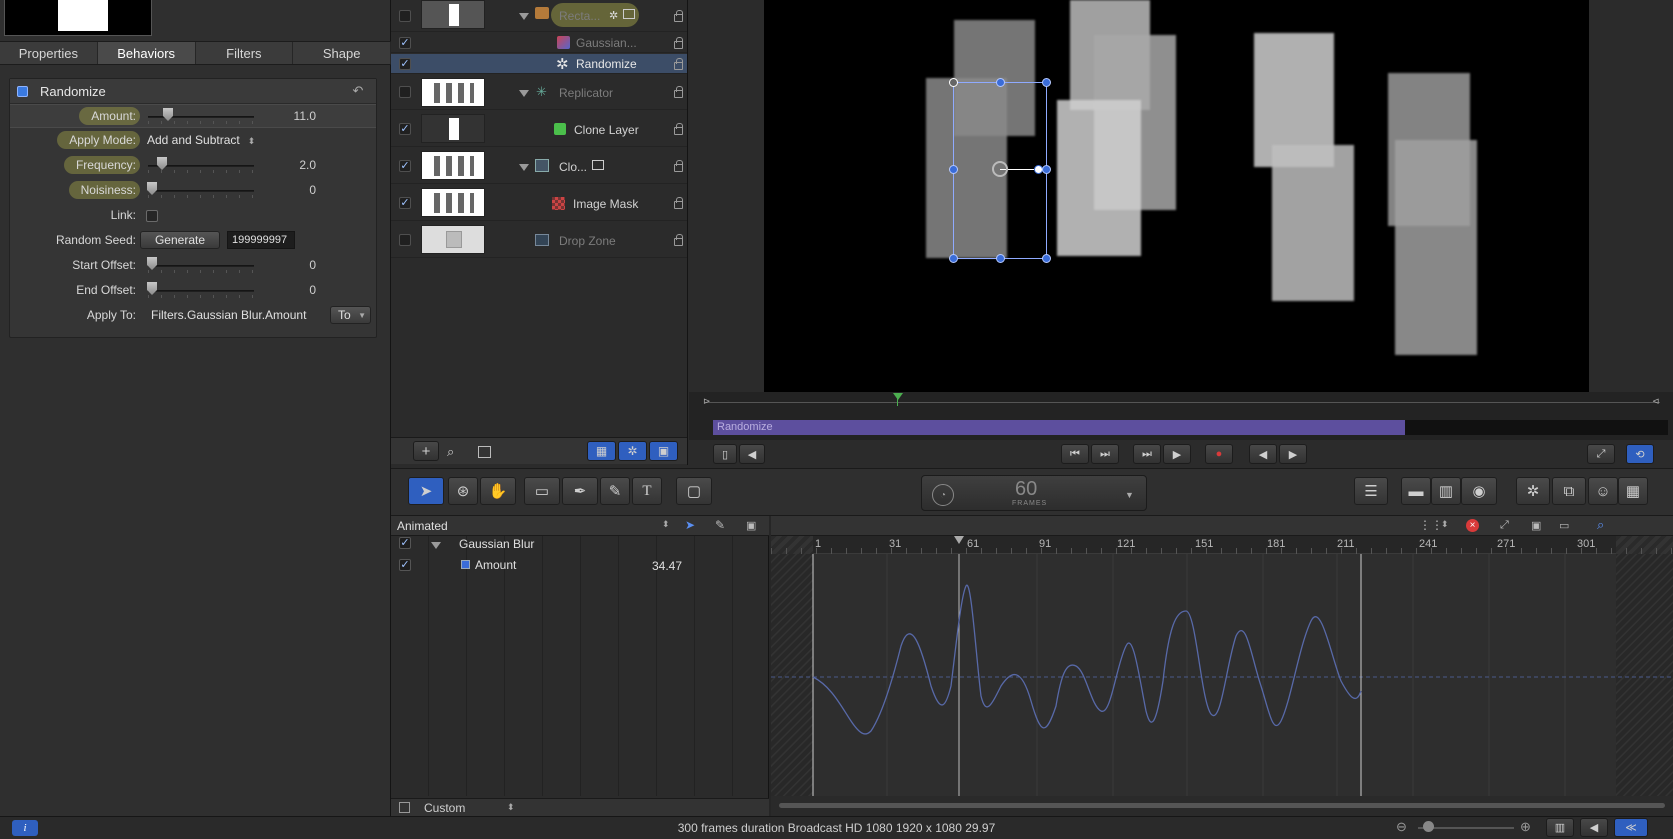 The image size is (1673, 839). What do you see at coordinates (1656, 401) in the screenshot?
I see `out-point-icon: ⊲` at bounding box center [1656, 401].